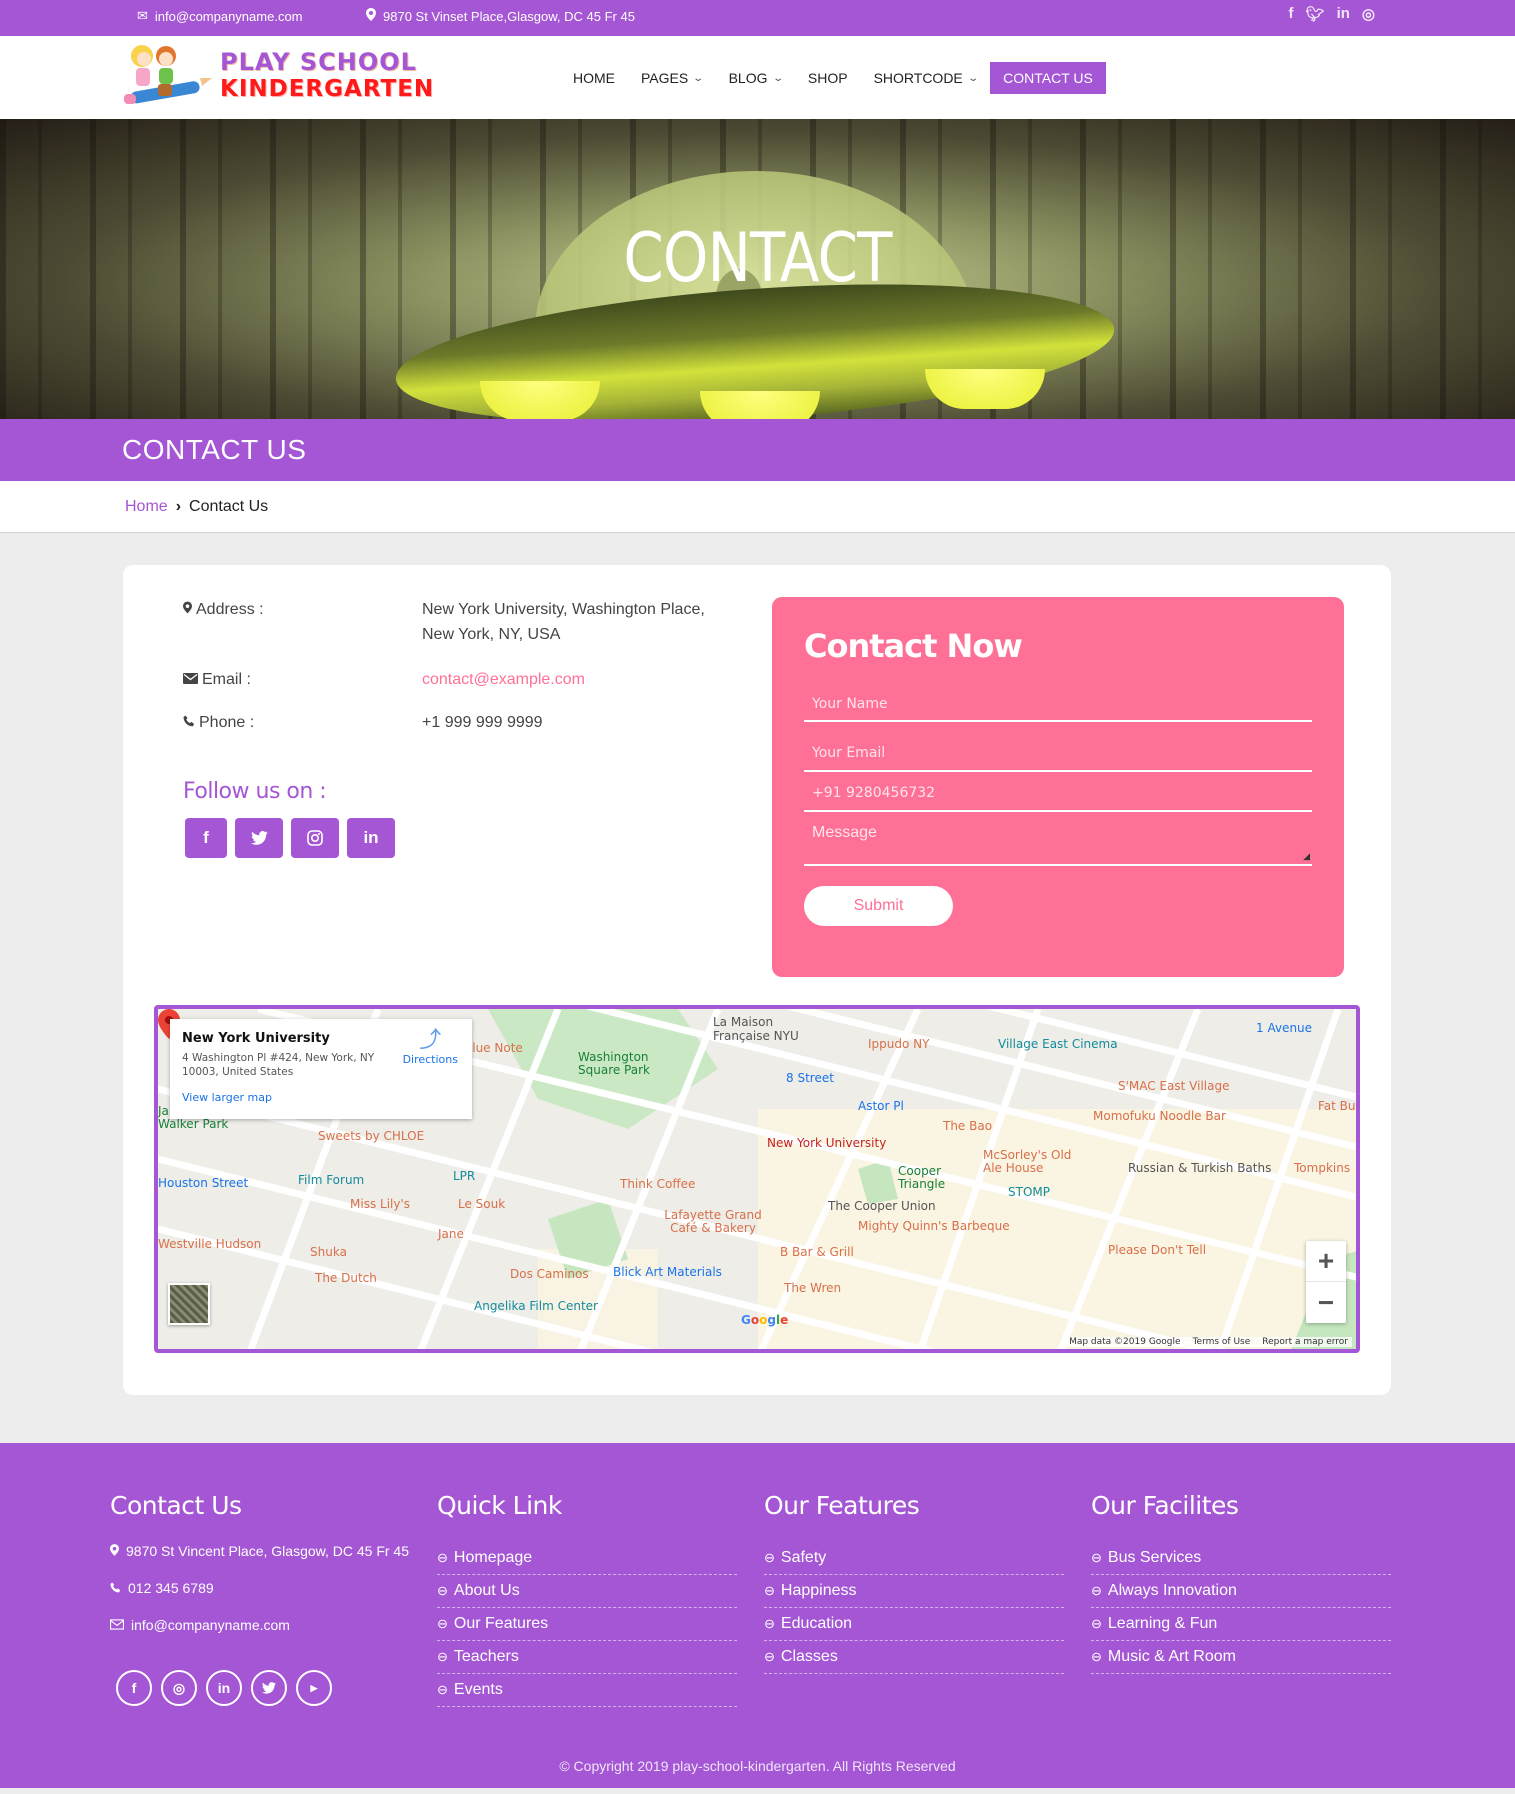 The height and width of the screenshot is (1794, 1515). Describe the element at coordinates (922, 1177) in the screenshot. I see `map-label-cooper-triangle: Cooper Triangle` at that location.